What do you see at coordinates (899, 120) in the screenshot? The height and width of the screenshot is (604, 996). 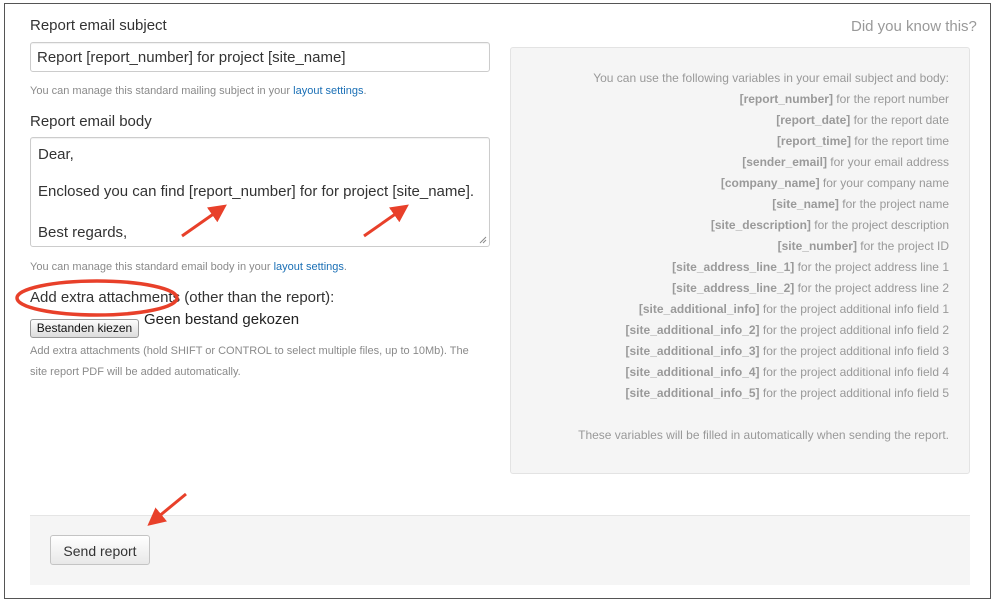 I see `variable-description: for the report date` at bounding box center [899, 120].